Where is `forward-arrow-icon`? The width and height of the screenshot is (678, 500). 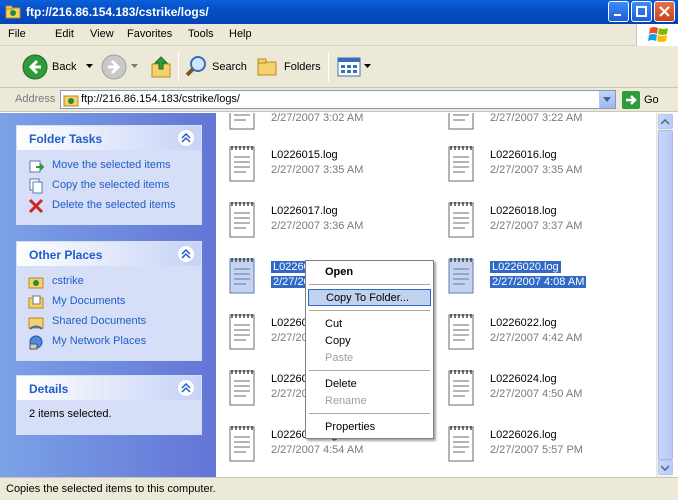
forward-arrow-icon is located at coordinates (114, 67).